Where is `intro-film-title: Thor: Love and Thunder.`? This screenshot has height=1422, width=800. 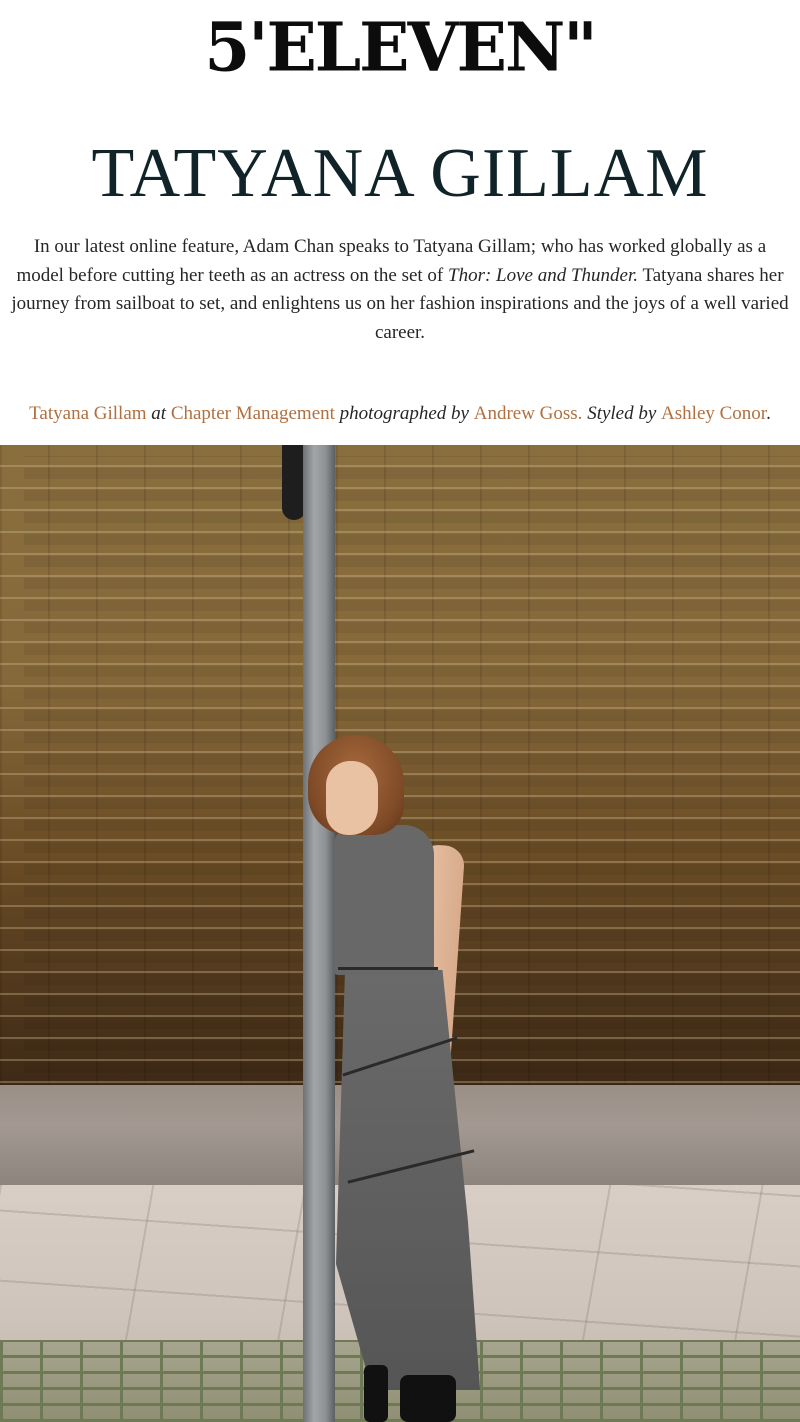
intro-film-title: Thor: Love and Thunder. is located at coordinates (543, 275).